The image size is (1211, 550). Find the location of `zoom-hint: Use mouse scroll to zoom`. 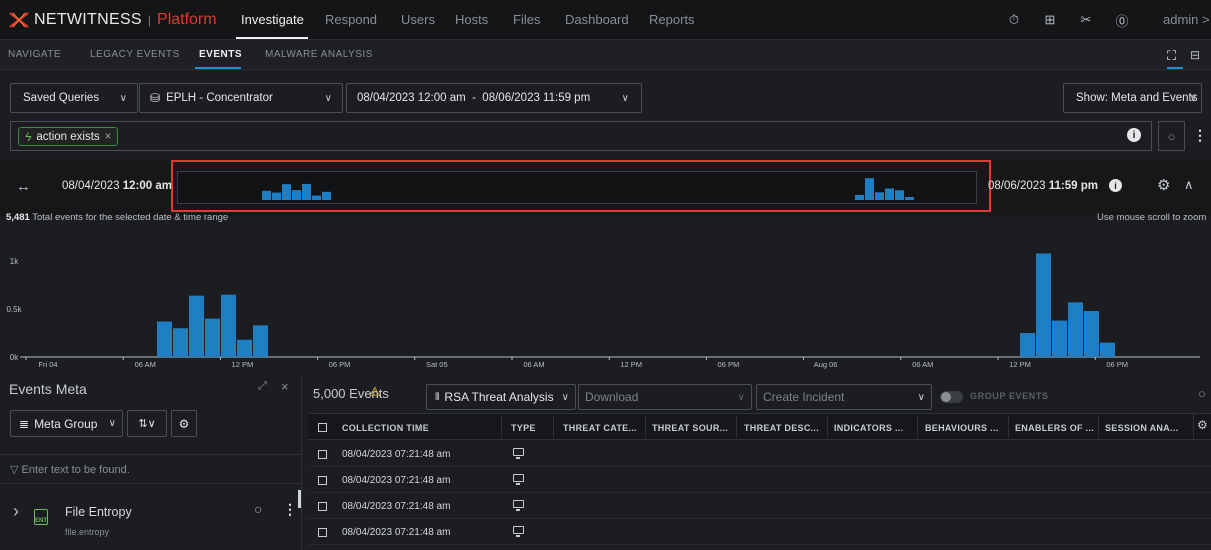

zoom-hint: Use mouse scroll to zoom is located at coordinates (1152, 217).